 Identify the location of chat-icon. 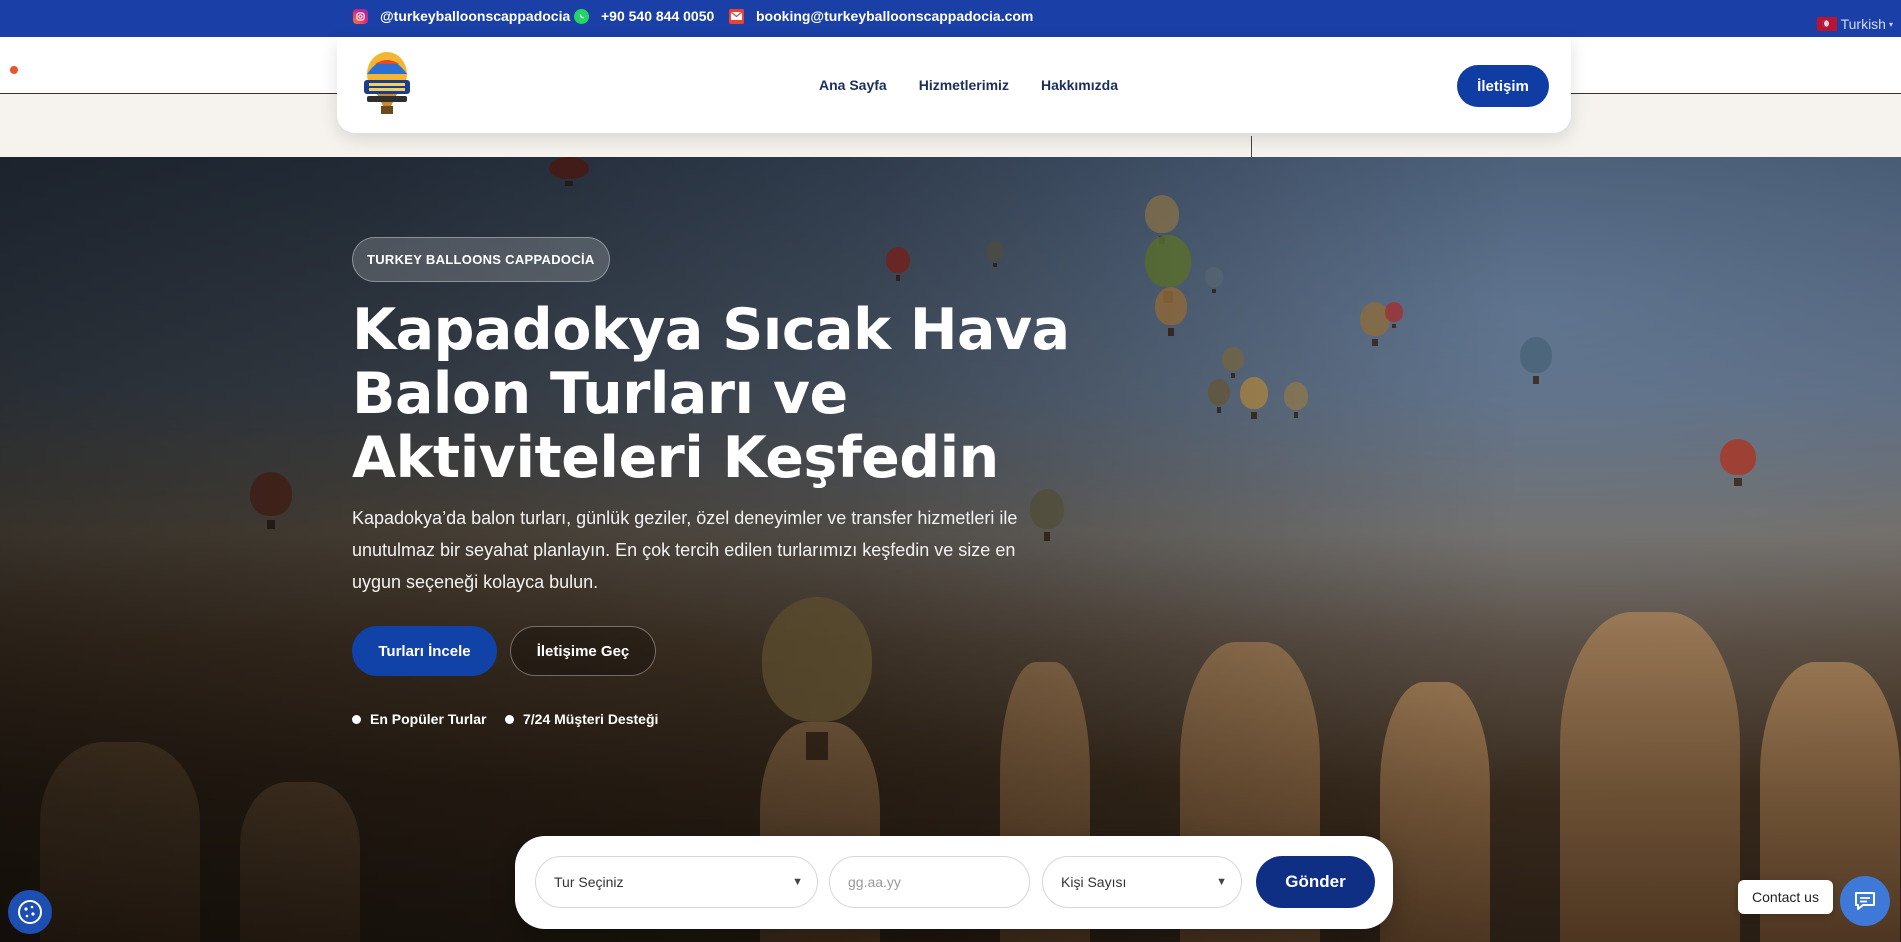
(1865, 901).